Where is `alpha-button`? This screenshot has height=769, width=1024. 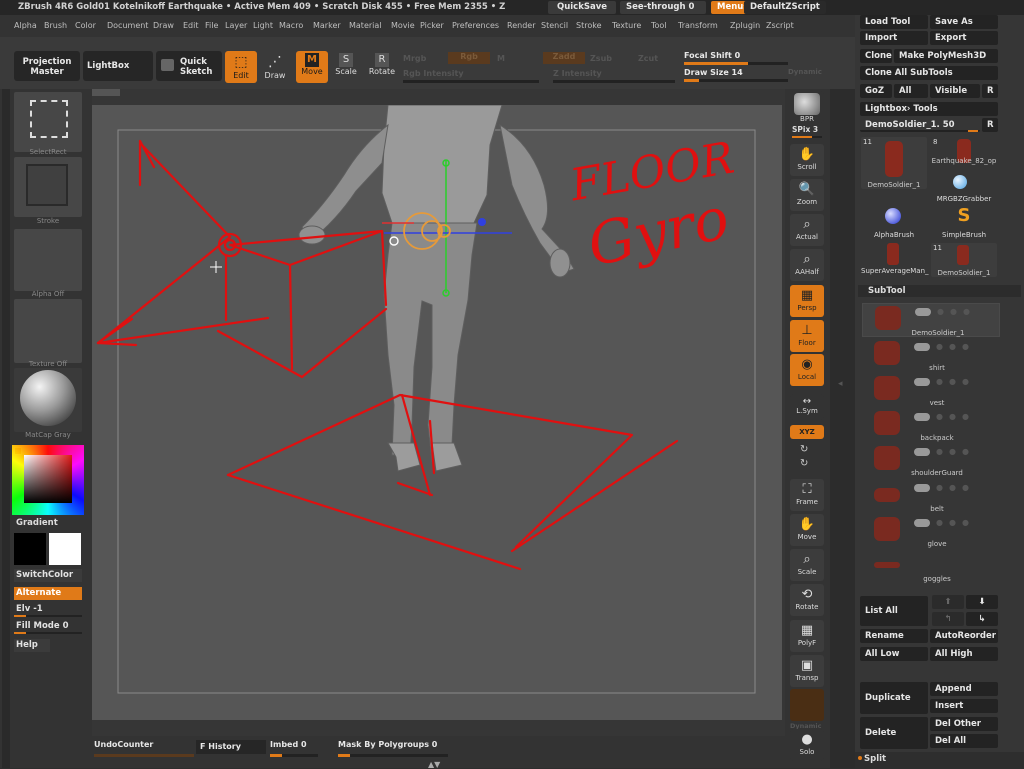 alpha-button is located at coordinates (48, 260).